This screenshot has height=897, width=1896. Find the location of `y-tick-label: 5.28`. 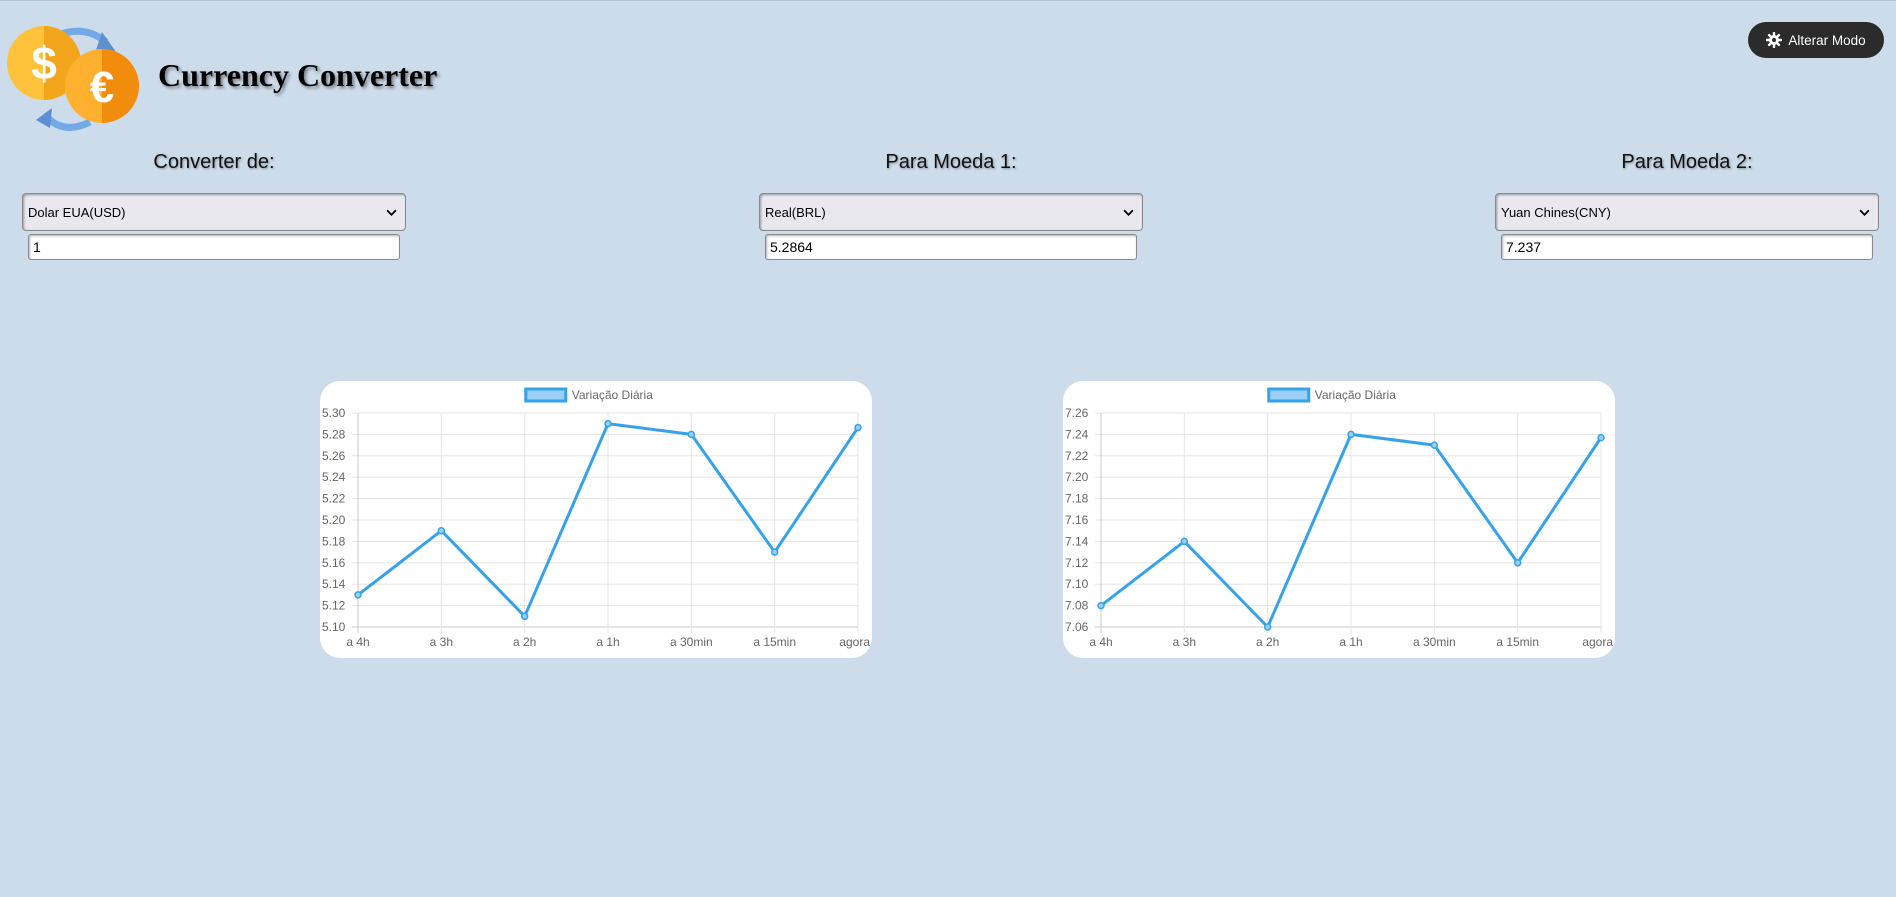

y-tick-label: 5.28 is located at coordinates (334, 434).